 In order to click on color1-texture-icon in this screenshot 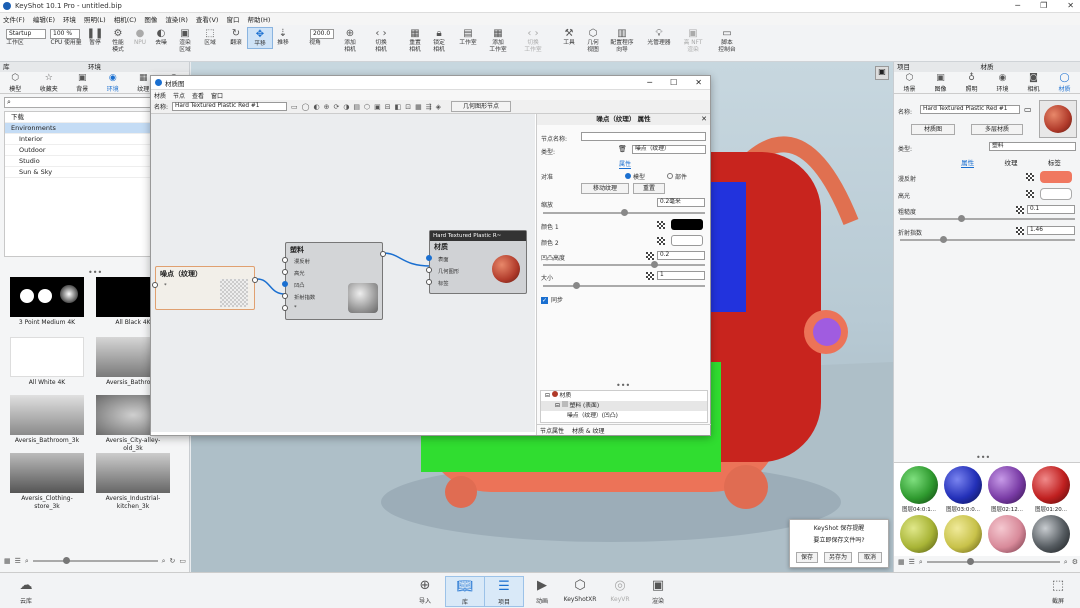, I will do `click(661, 225)`.